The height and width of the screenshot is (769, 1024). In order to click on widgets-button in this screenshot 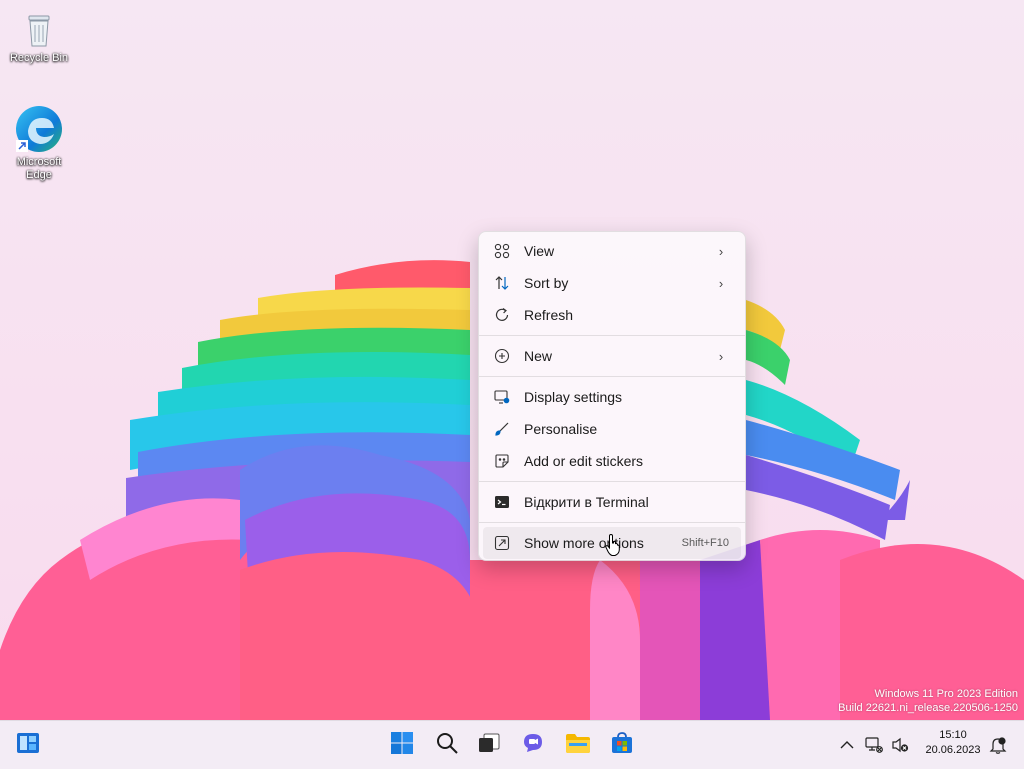, I will do `click(28, 745)`.